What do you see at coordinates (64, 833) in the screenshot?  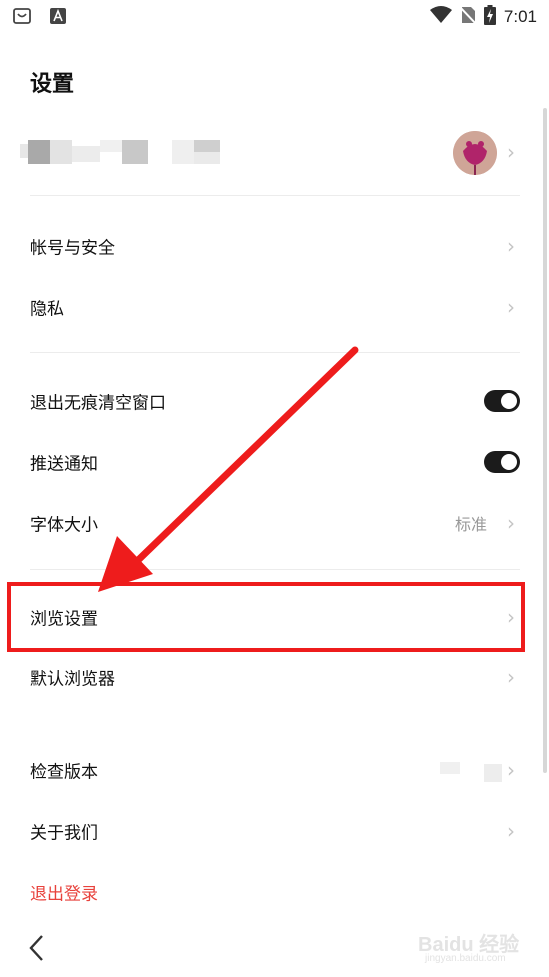 I see `row-label: 关于我们` at bounding box center [64, 833].